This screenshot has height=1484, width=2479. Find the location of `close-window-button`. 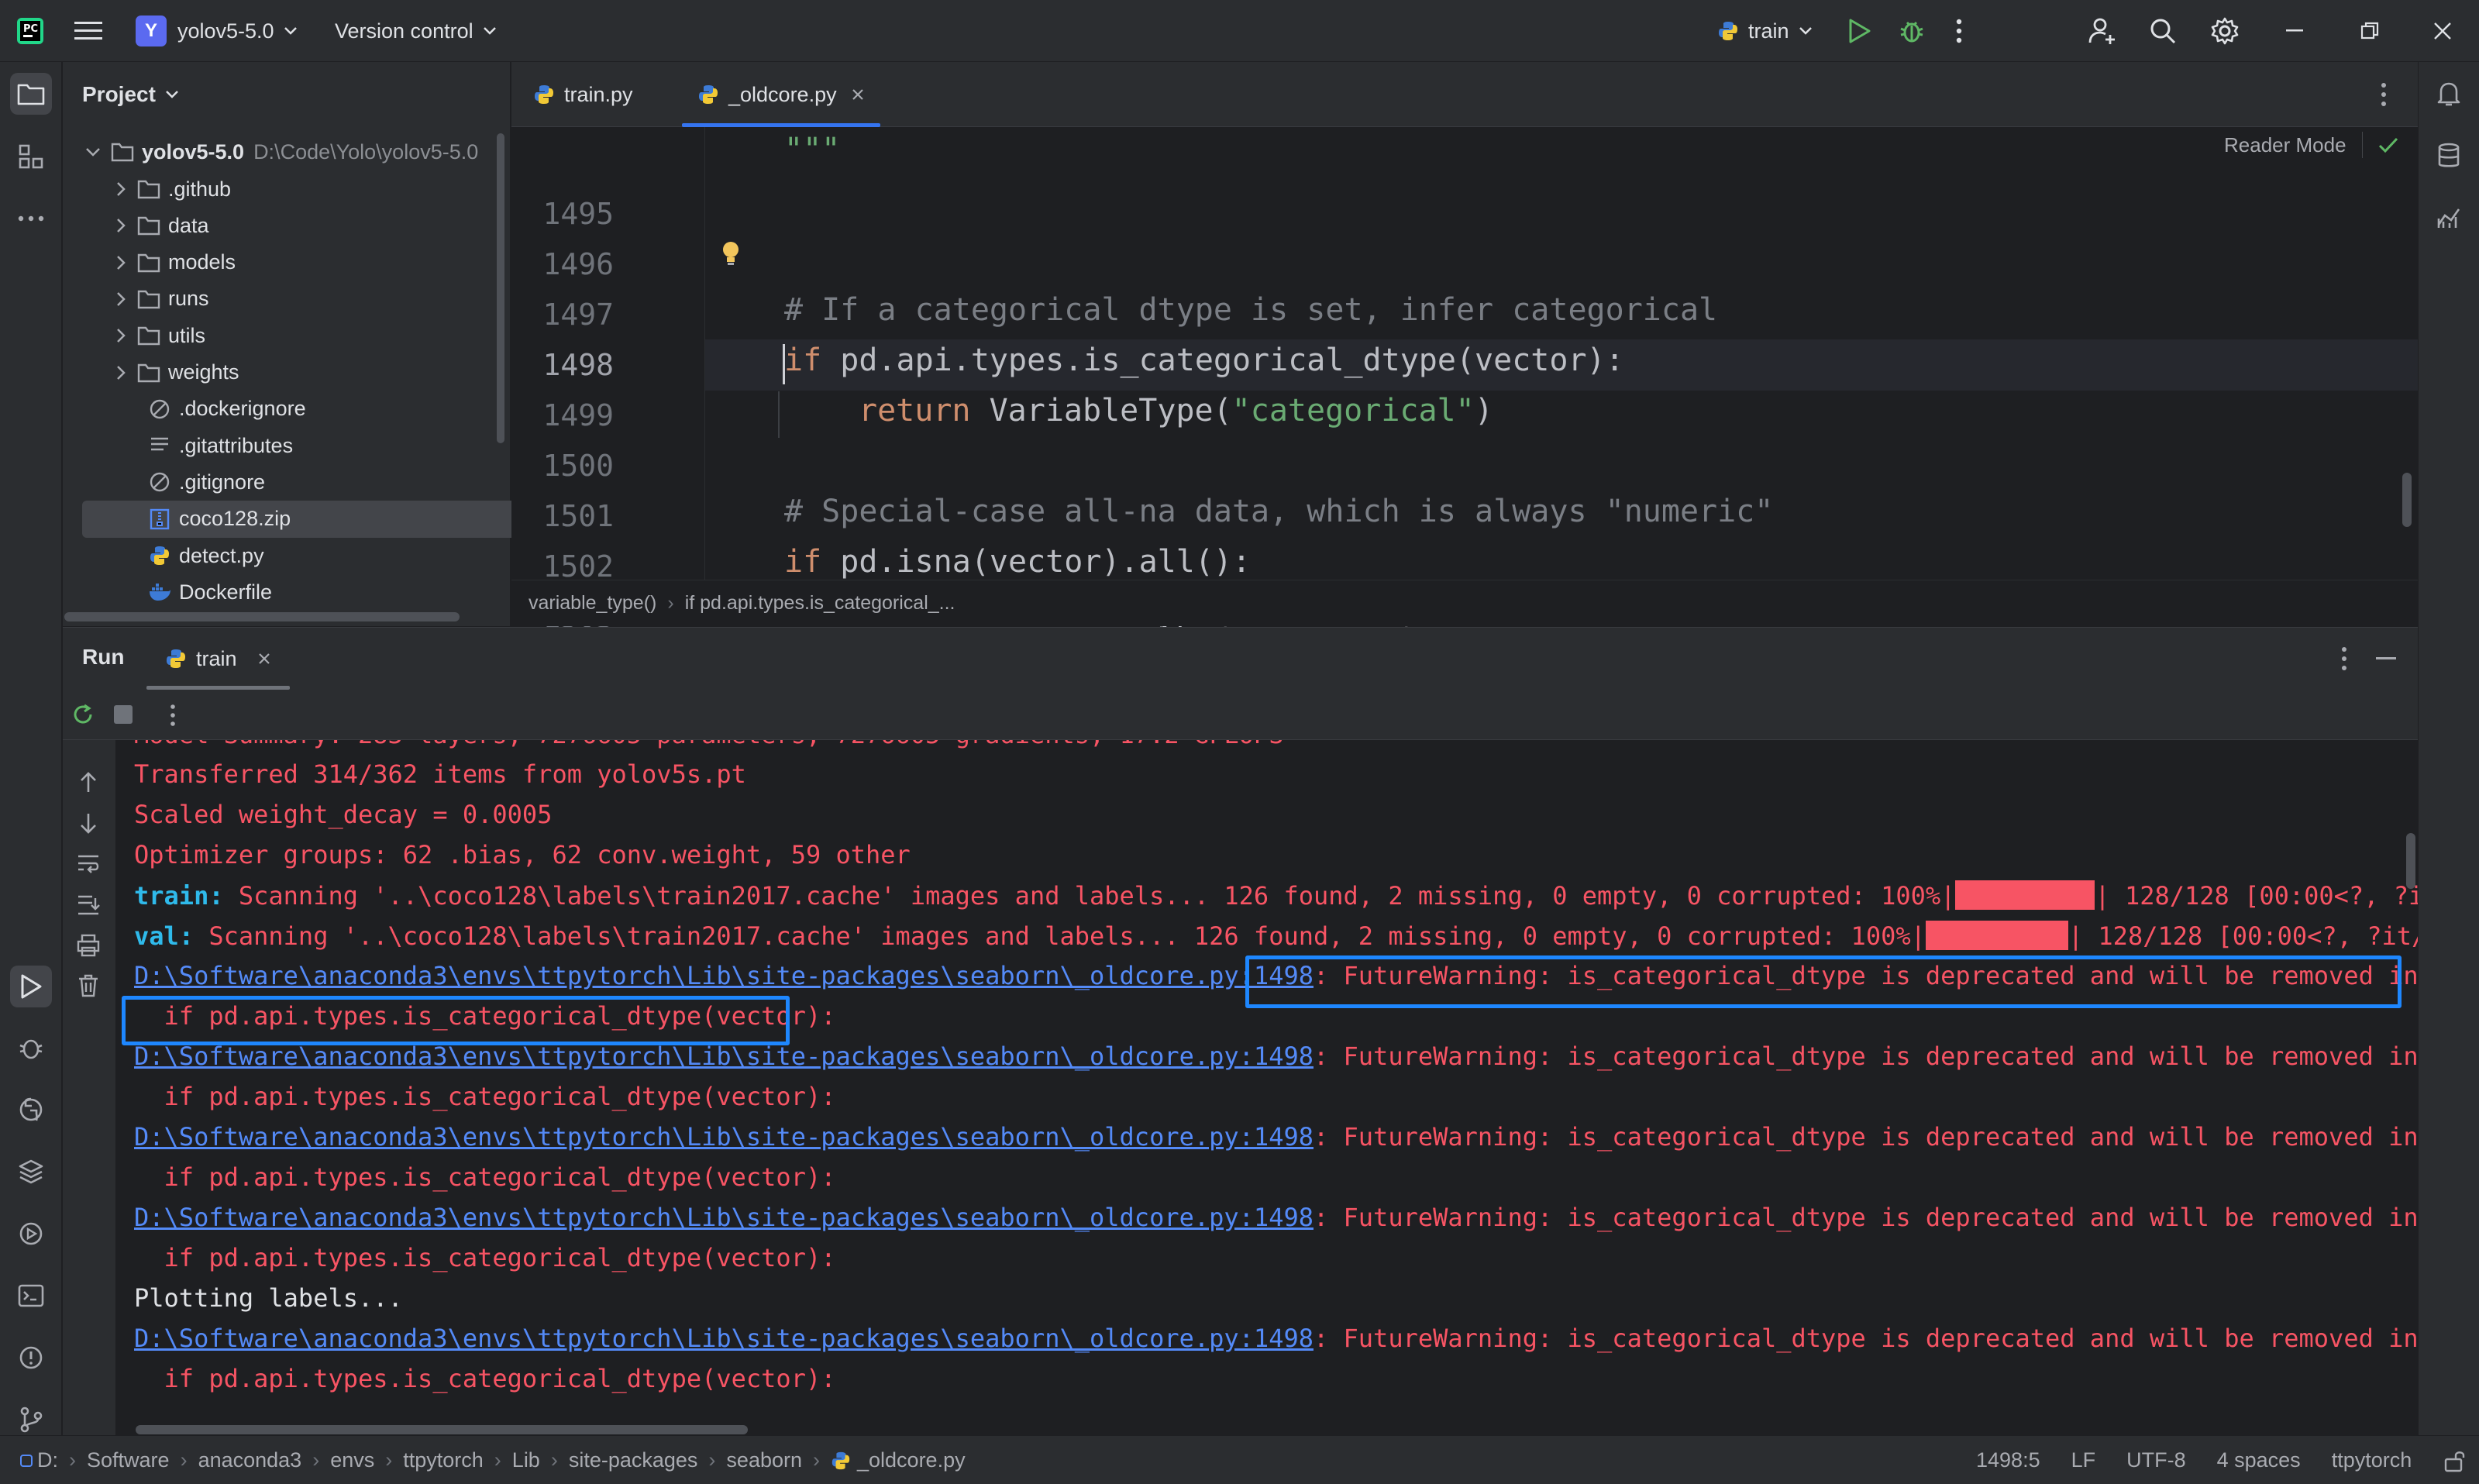

close-window-button is located at coordinates (2442, 31).